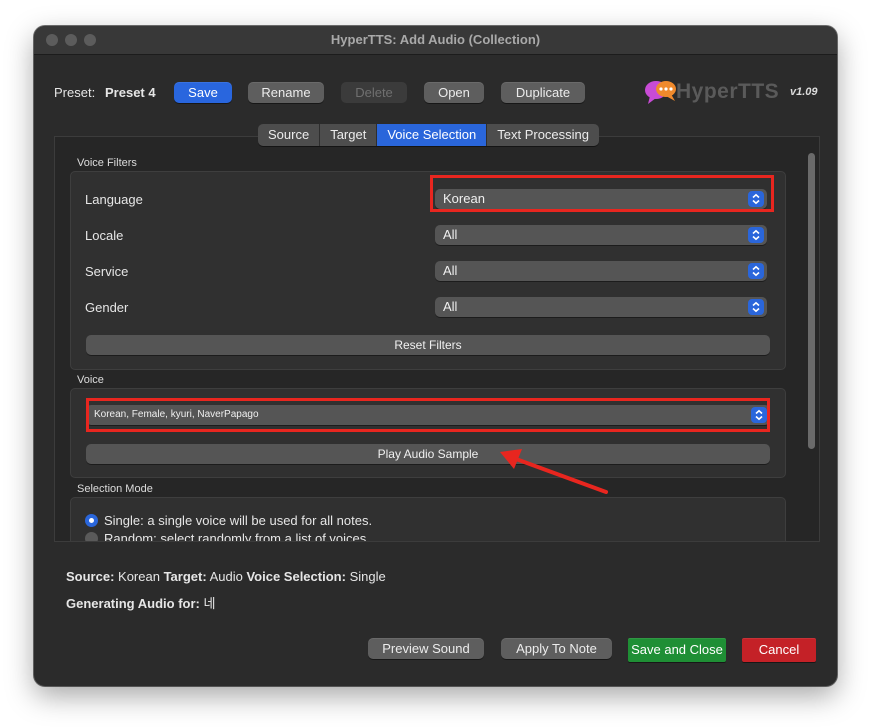  I want to click on hypertts-logo: HyperTTS, so click(711, 93).